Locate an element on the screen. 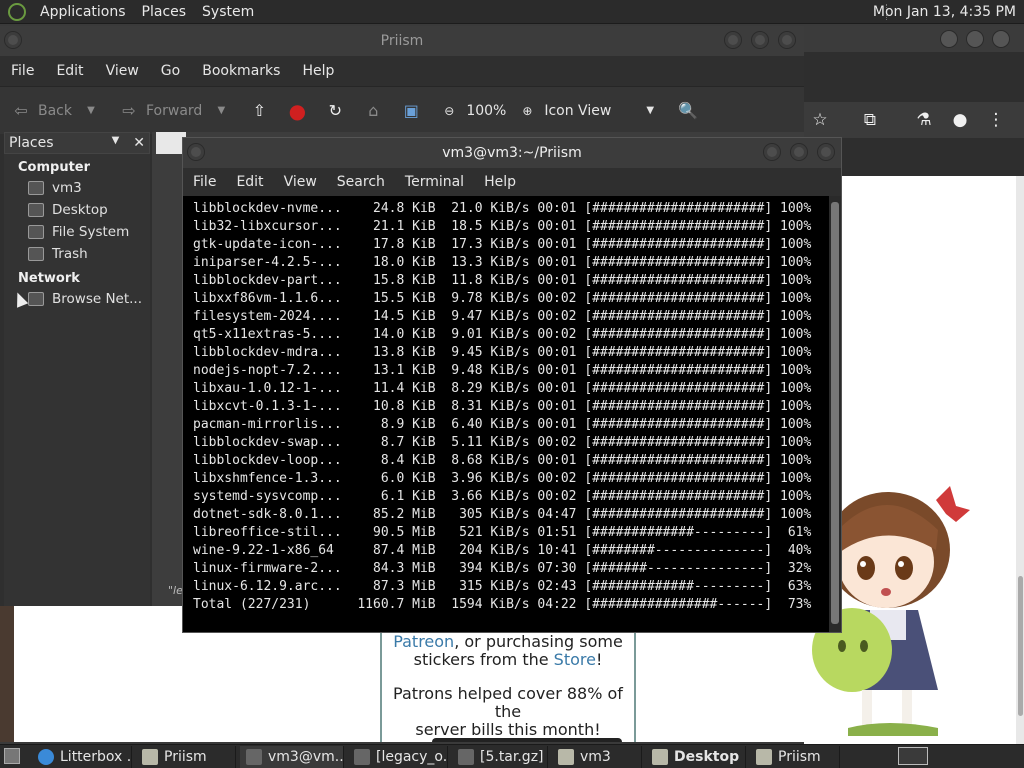 The height and width of the screenshot is (768, 1024). sidepane-header: Places ▼ ✕ is located at coordinates (77, 143).